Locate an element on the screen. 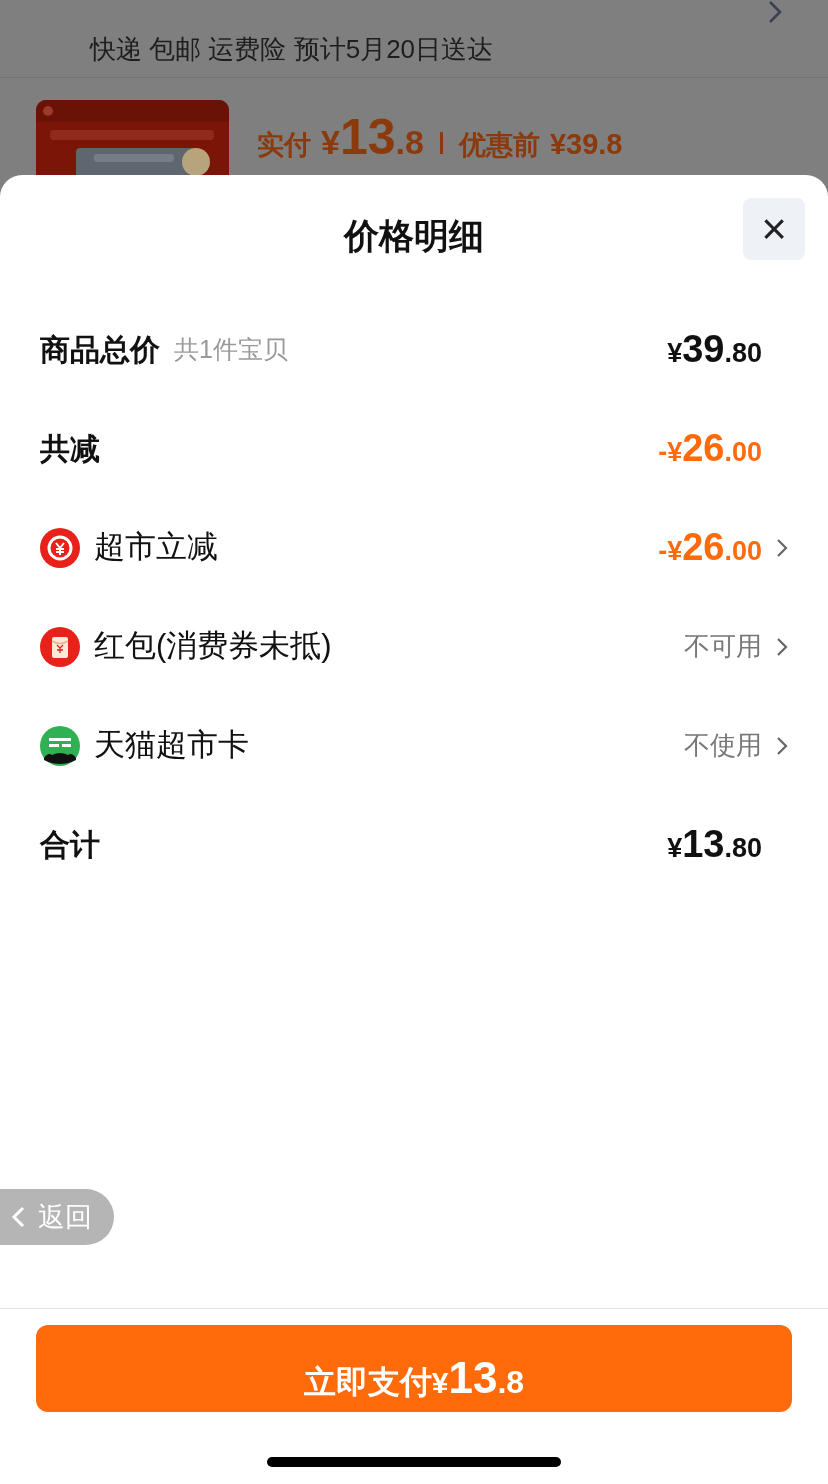 The image size is (828, 1484). envelope-icon is located at coordinates (60, 646).